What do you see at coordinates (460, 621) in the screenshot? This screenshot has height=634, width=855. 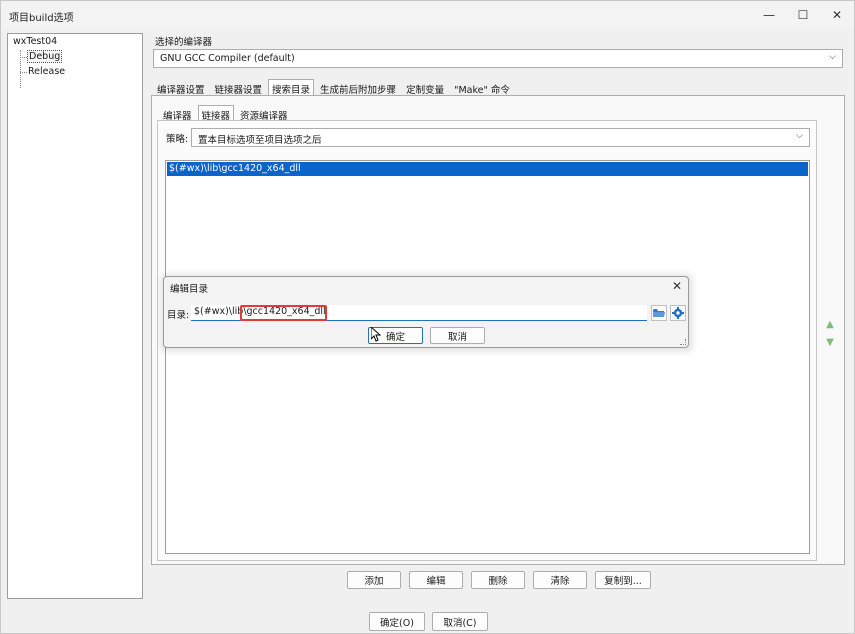 I see `cancel-button: 取消(C)` at bounding box center [460, 621].